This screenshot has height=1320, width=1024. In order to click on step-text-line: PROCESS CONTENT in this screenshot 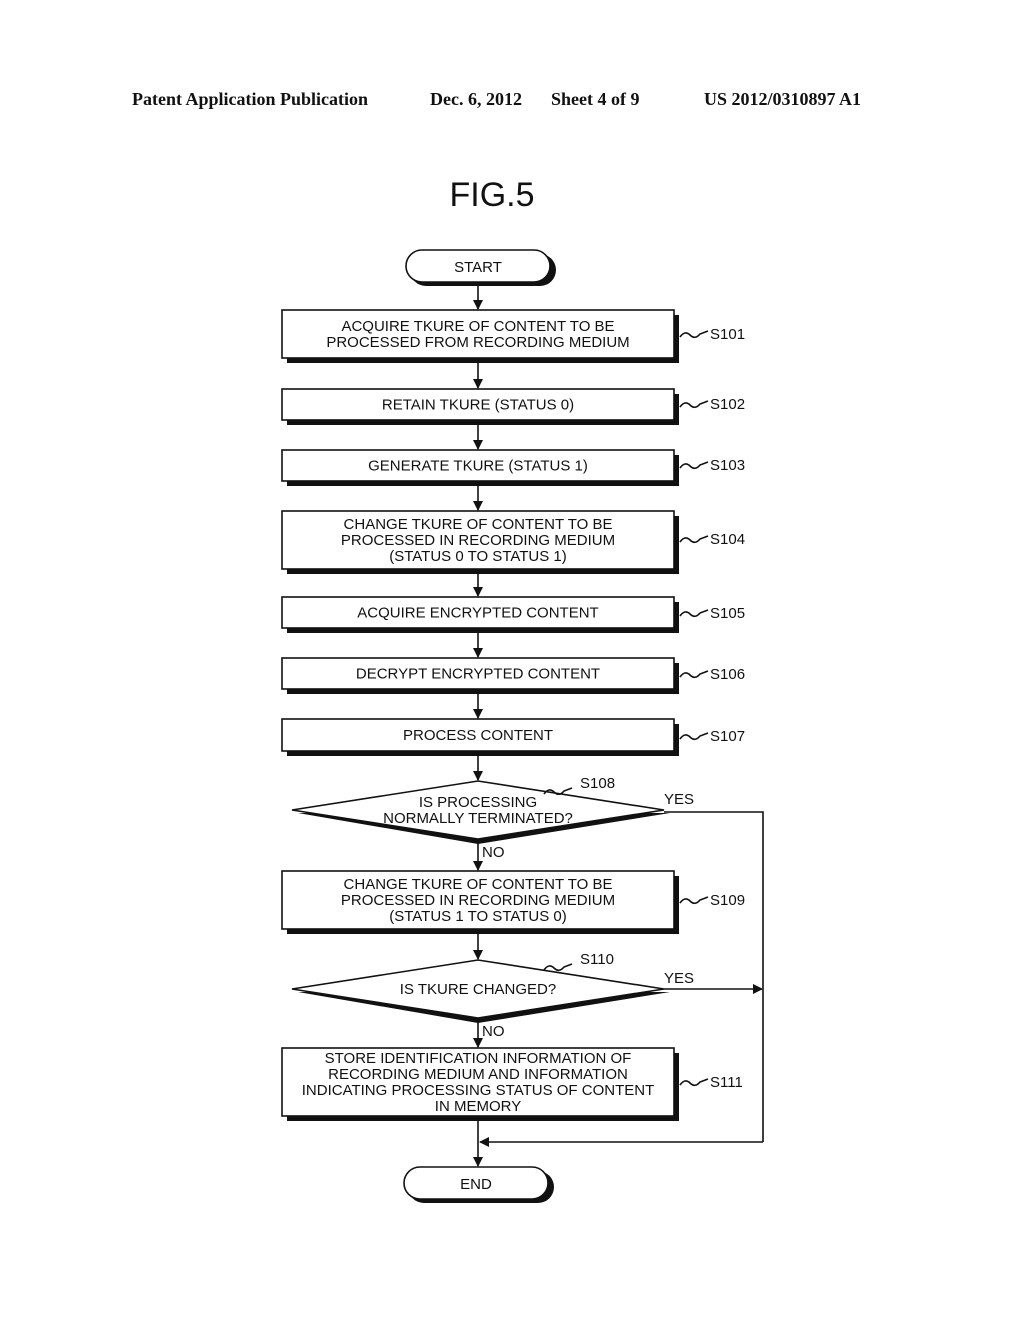, I will do `click(478, 735)`.